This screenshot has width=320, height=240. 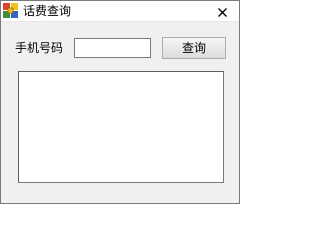 I want to click on close-button, so click(x=222, y=11).